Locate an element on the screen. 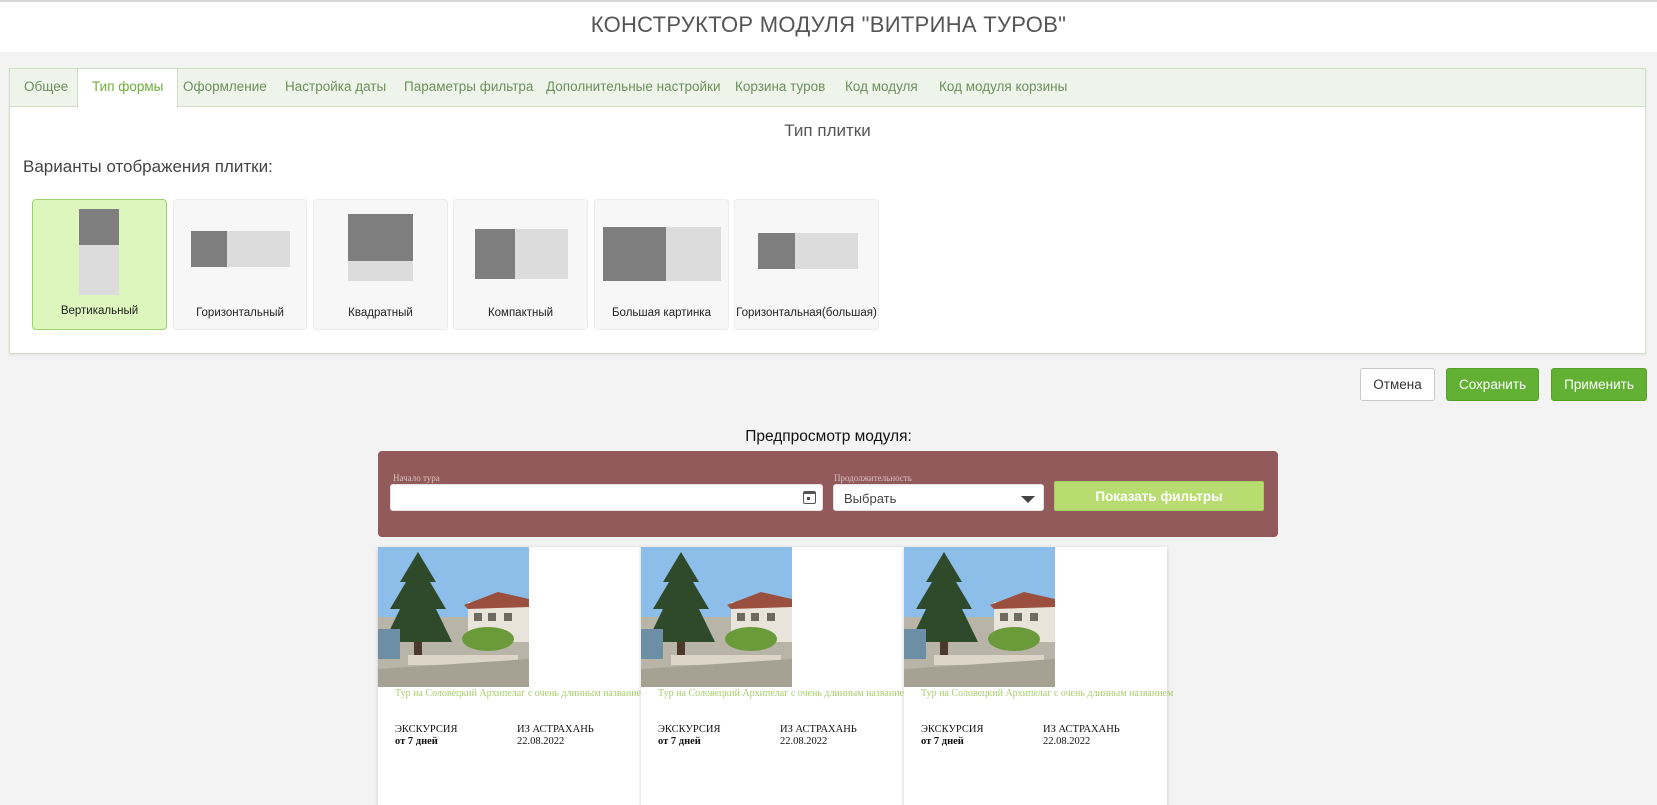 This screenshot has height=805, width=1657. variants-label: Варианты отображения плитки: is located at coordinates (148, 166).